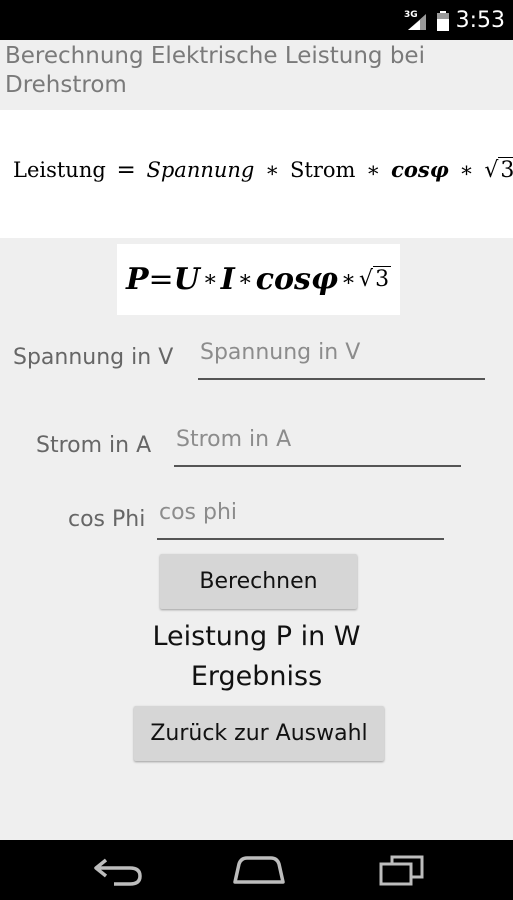 The image size is (513, 900). Describe the element at coordinates (227, 279) in the screenshot. I see `formula-i: I` at that location.